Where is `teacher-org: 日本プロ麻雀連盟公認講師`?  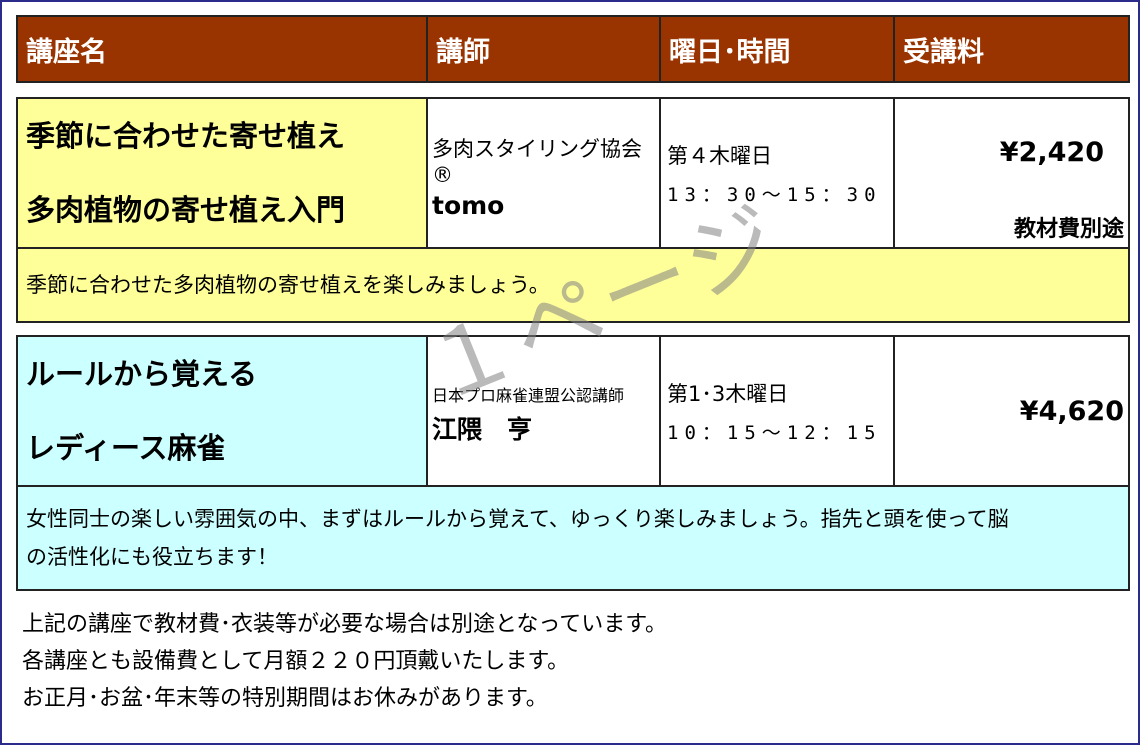
teacher-org: 日本プロ麻雀連盟公認講師 is located at coordinates (528, 395).